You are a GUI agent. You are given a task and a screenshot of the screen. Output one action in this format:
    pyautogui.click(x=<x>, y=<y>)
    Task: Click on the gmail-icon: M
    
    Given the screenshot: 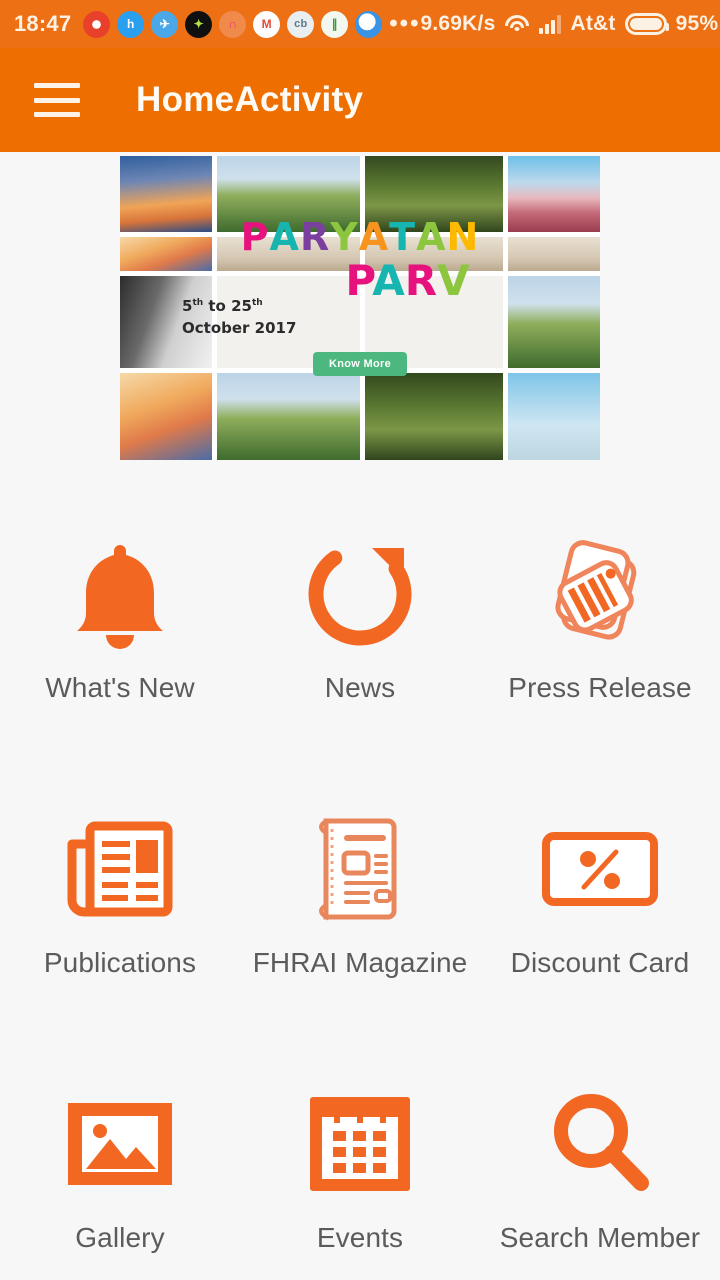 What is the action you would take?
    pyautogui.click(x=267, y=24)
    